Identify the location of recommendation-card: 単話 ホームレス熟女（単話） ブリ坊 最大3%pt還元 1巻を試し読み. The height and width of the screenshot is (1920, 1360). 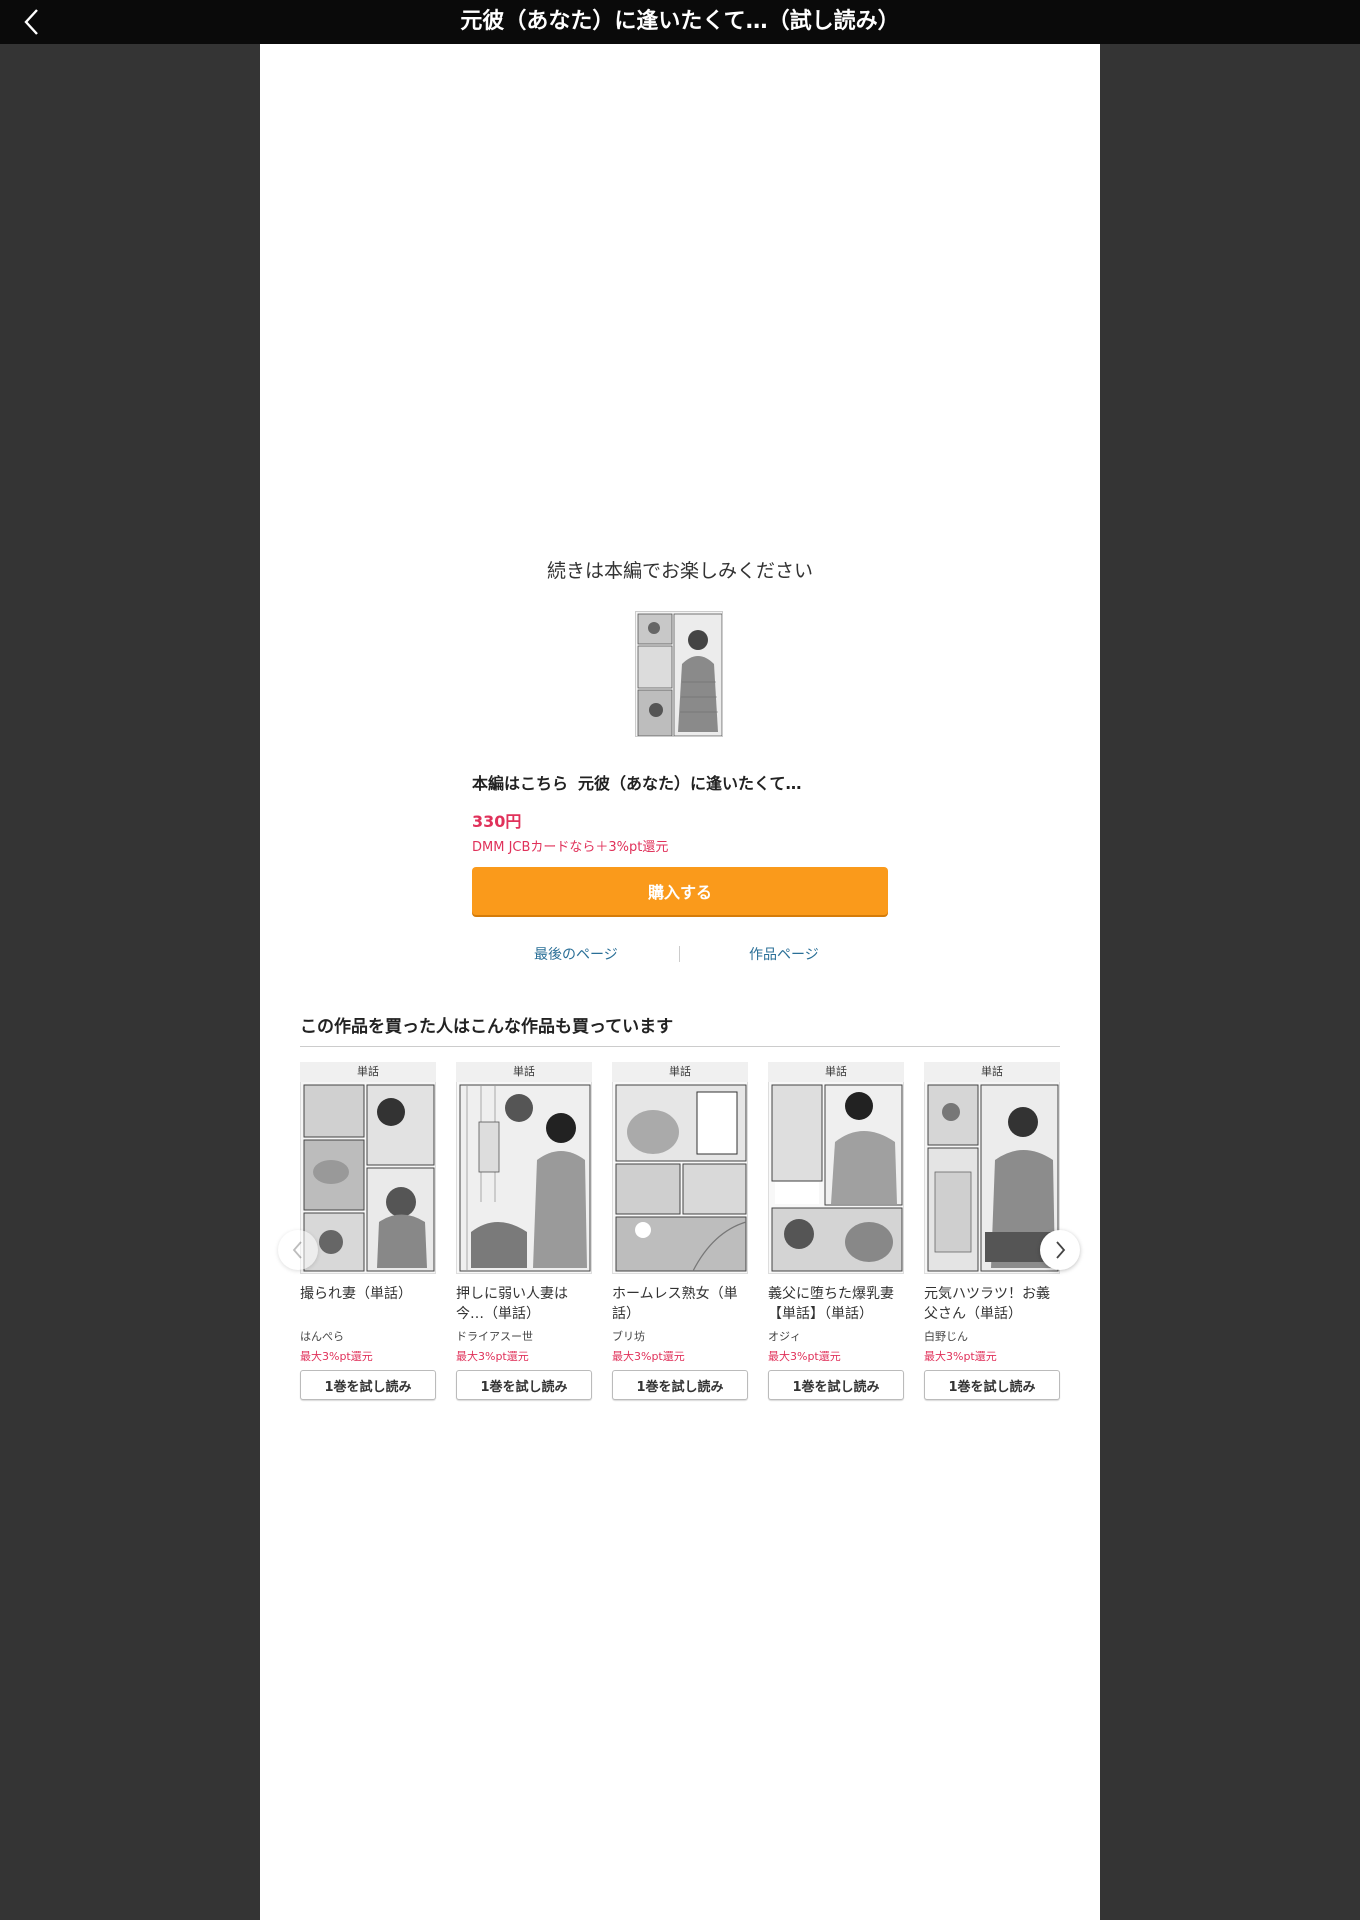
(680, 1231).